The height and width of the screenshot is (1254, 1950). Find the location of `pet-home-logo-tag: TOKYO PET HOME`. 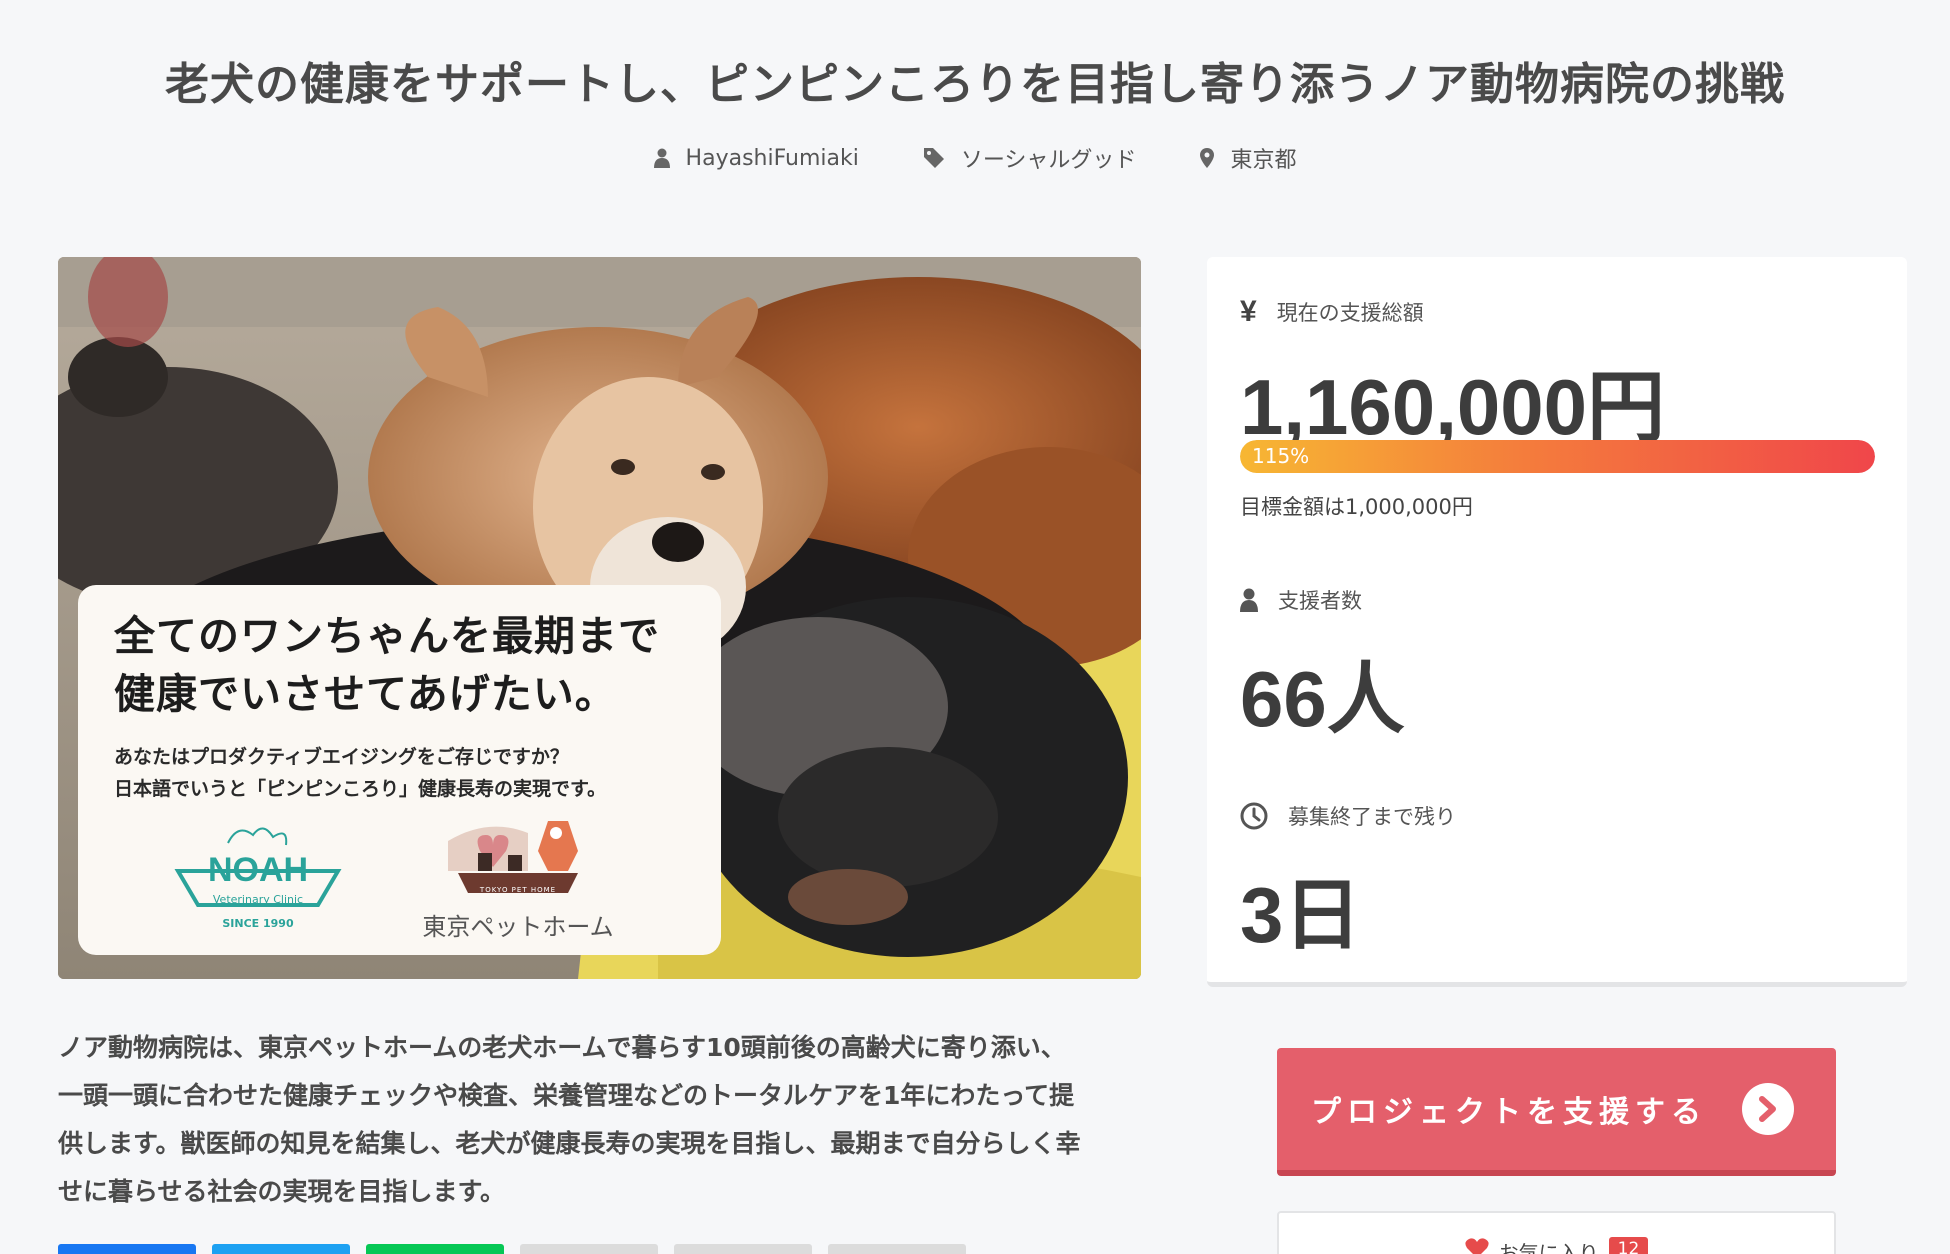

pet-home-logo-tag: TOKYO PET HOME is located at coordinates (518, 890).